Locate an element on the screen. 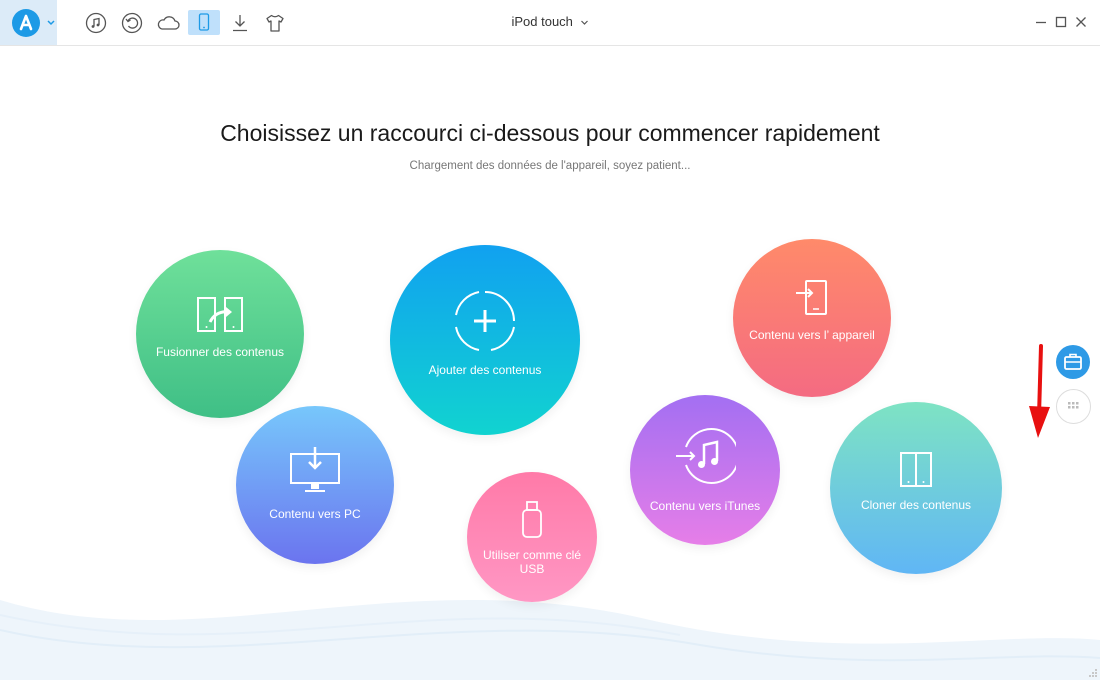 Image resolution: width=1100 pixels, height=680 pixels. to-device-icon is located at coordinates (812, 300).